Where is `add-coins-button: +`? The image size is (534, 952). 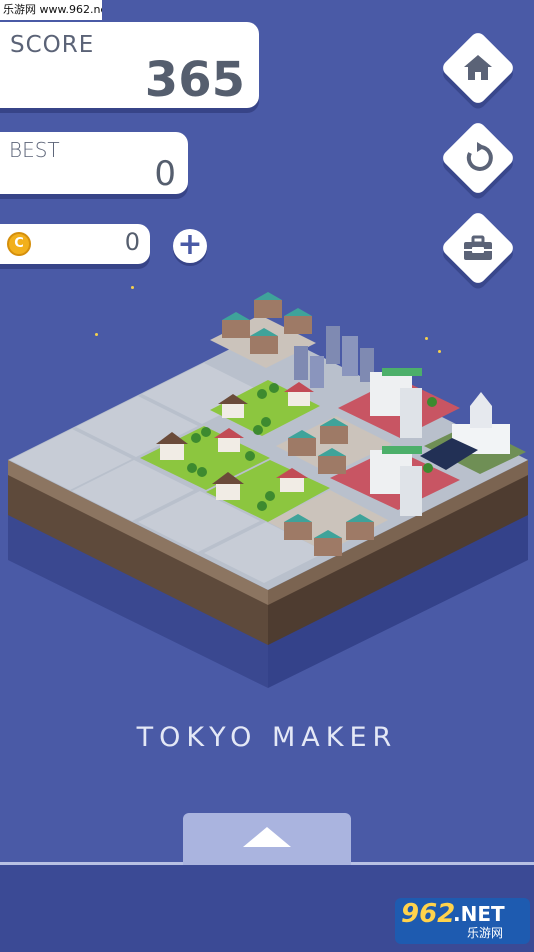
add-coins-button: + is located at coordinates (190, 246).